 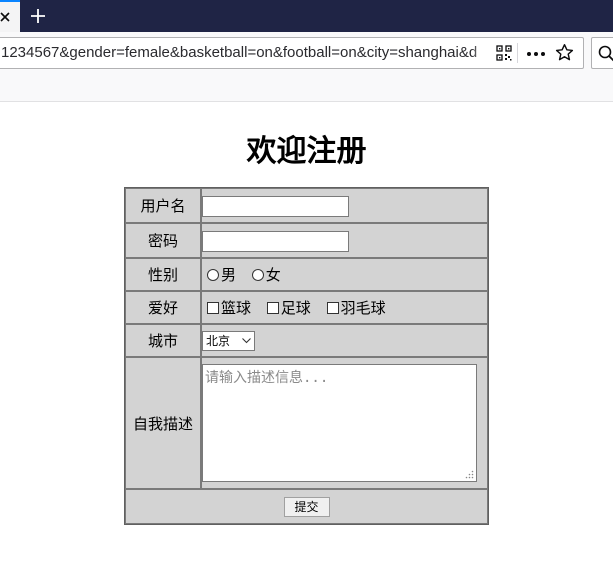 I want to click on qr-code-icon, so click(x=504, y=53).